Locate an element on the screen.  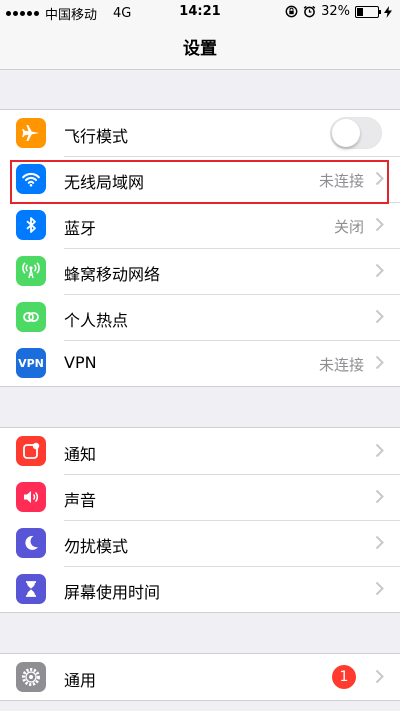
settings-row-bluetooth: 蓝牙 关闭 is located at coordinates (200, 225).